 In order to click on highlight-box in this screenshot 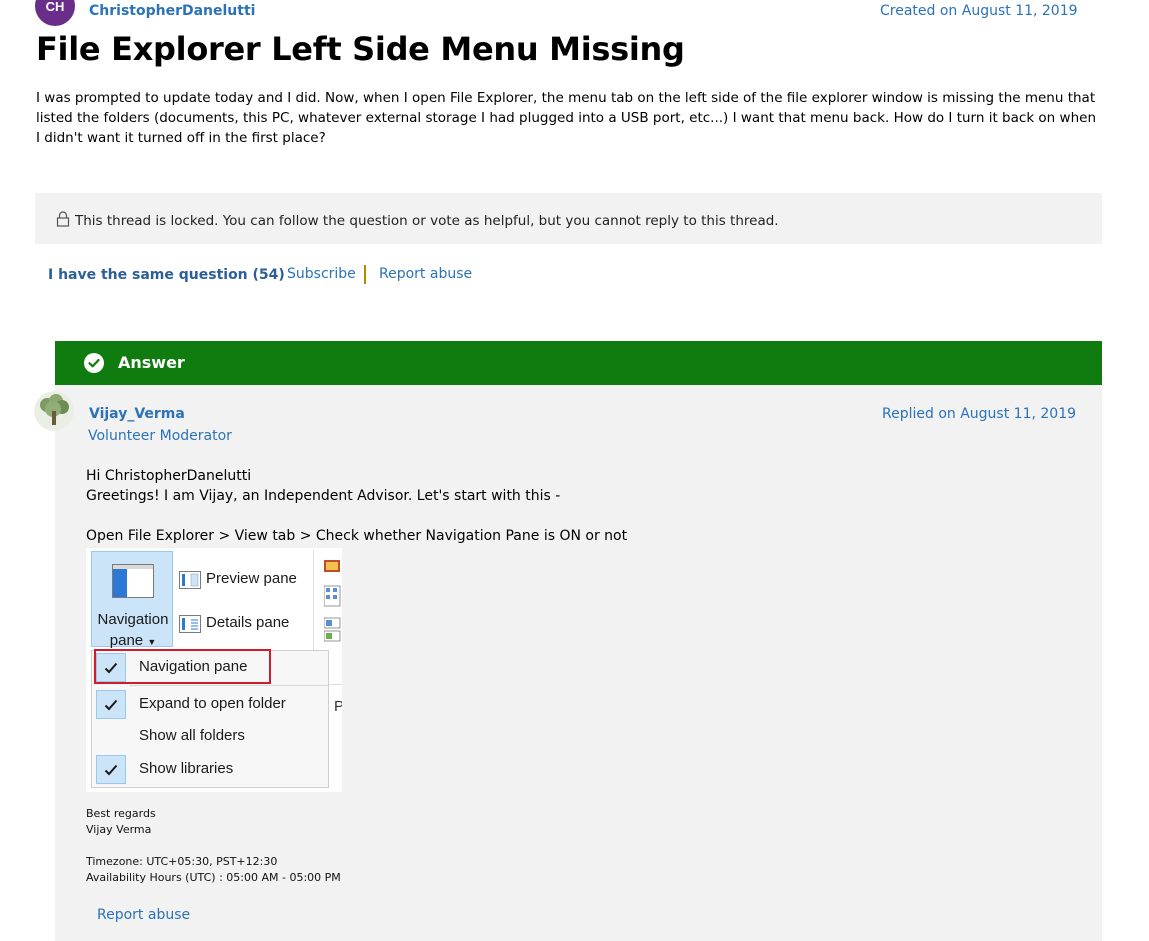, I will do `click(182, 666)`.